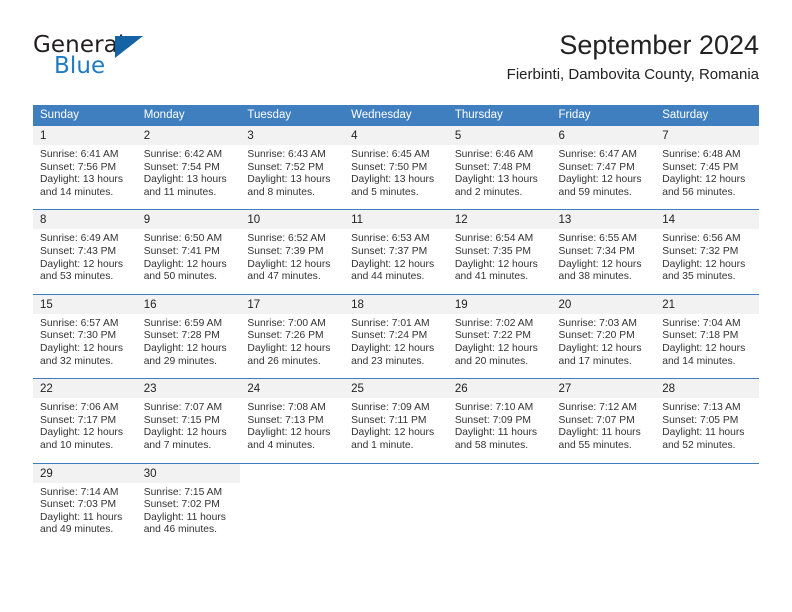 This screenshot has width=792, height=612. I want to click on day-sunset-line: Sunset: 7:22 PM, so click(492, 336).